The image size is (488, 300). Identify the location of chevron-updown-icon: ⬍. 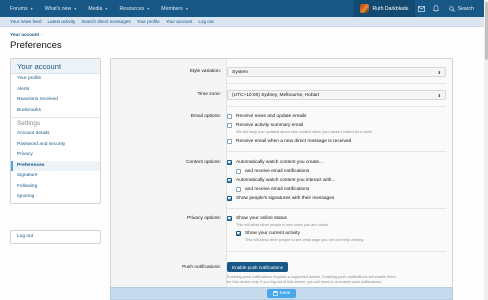
(439, 95).